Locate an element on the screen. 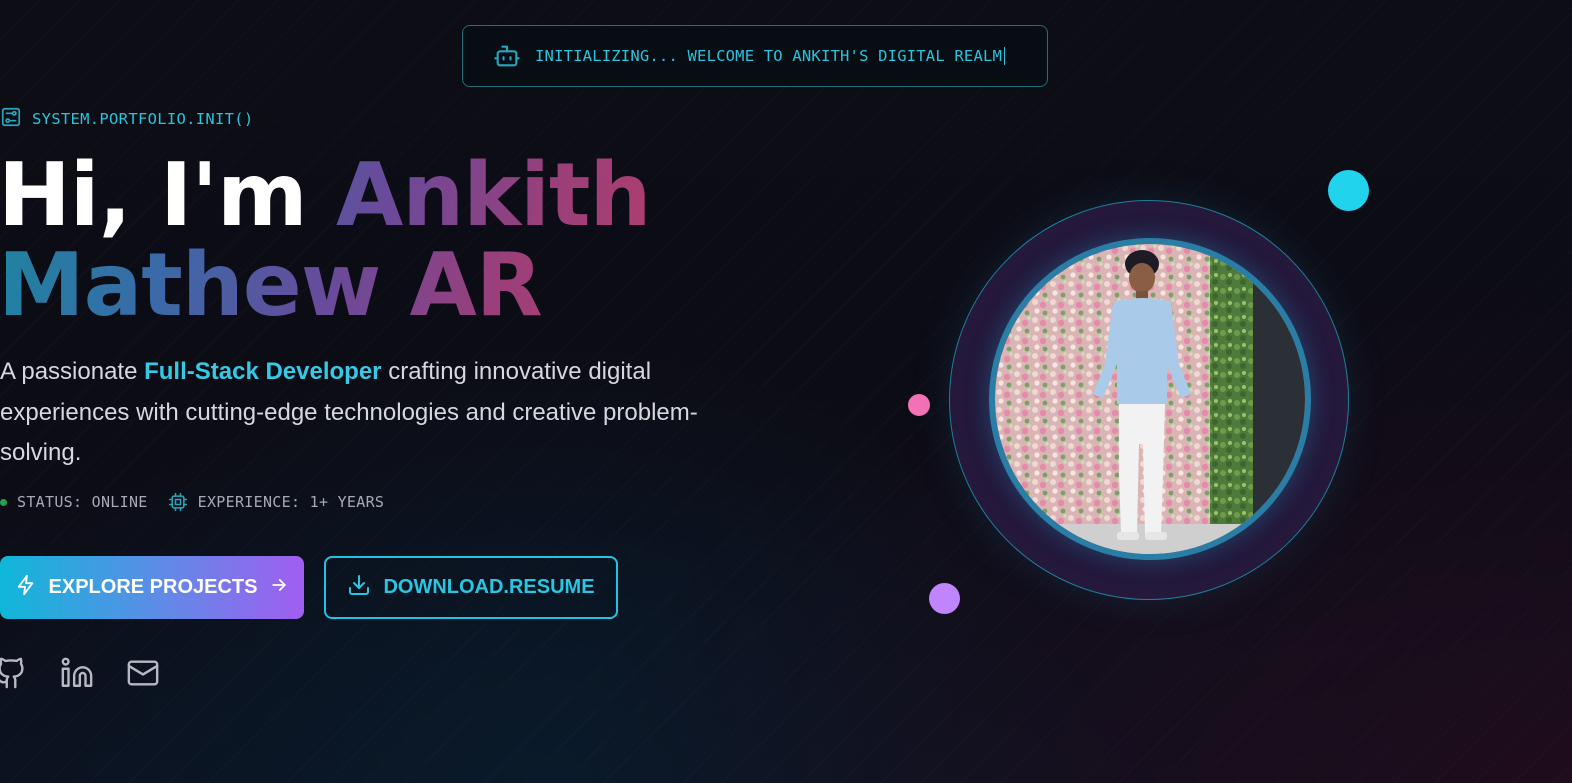 The width and height of the screenshot is (1572, 783). explore-projects-label: EXPLORE PROJECTS is located at coordinates (153, 587).